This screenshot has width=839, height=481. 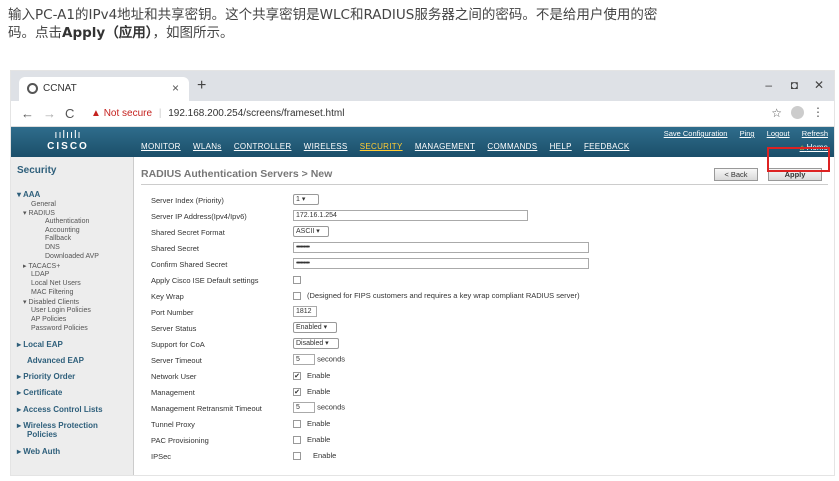 What do you see at coordinates (410, 215) in the screenshot?
I see `server-ip-input: 172.16.1.254` at bounding box center [410, 215].